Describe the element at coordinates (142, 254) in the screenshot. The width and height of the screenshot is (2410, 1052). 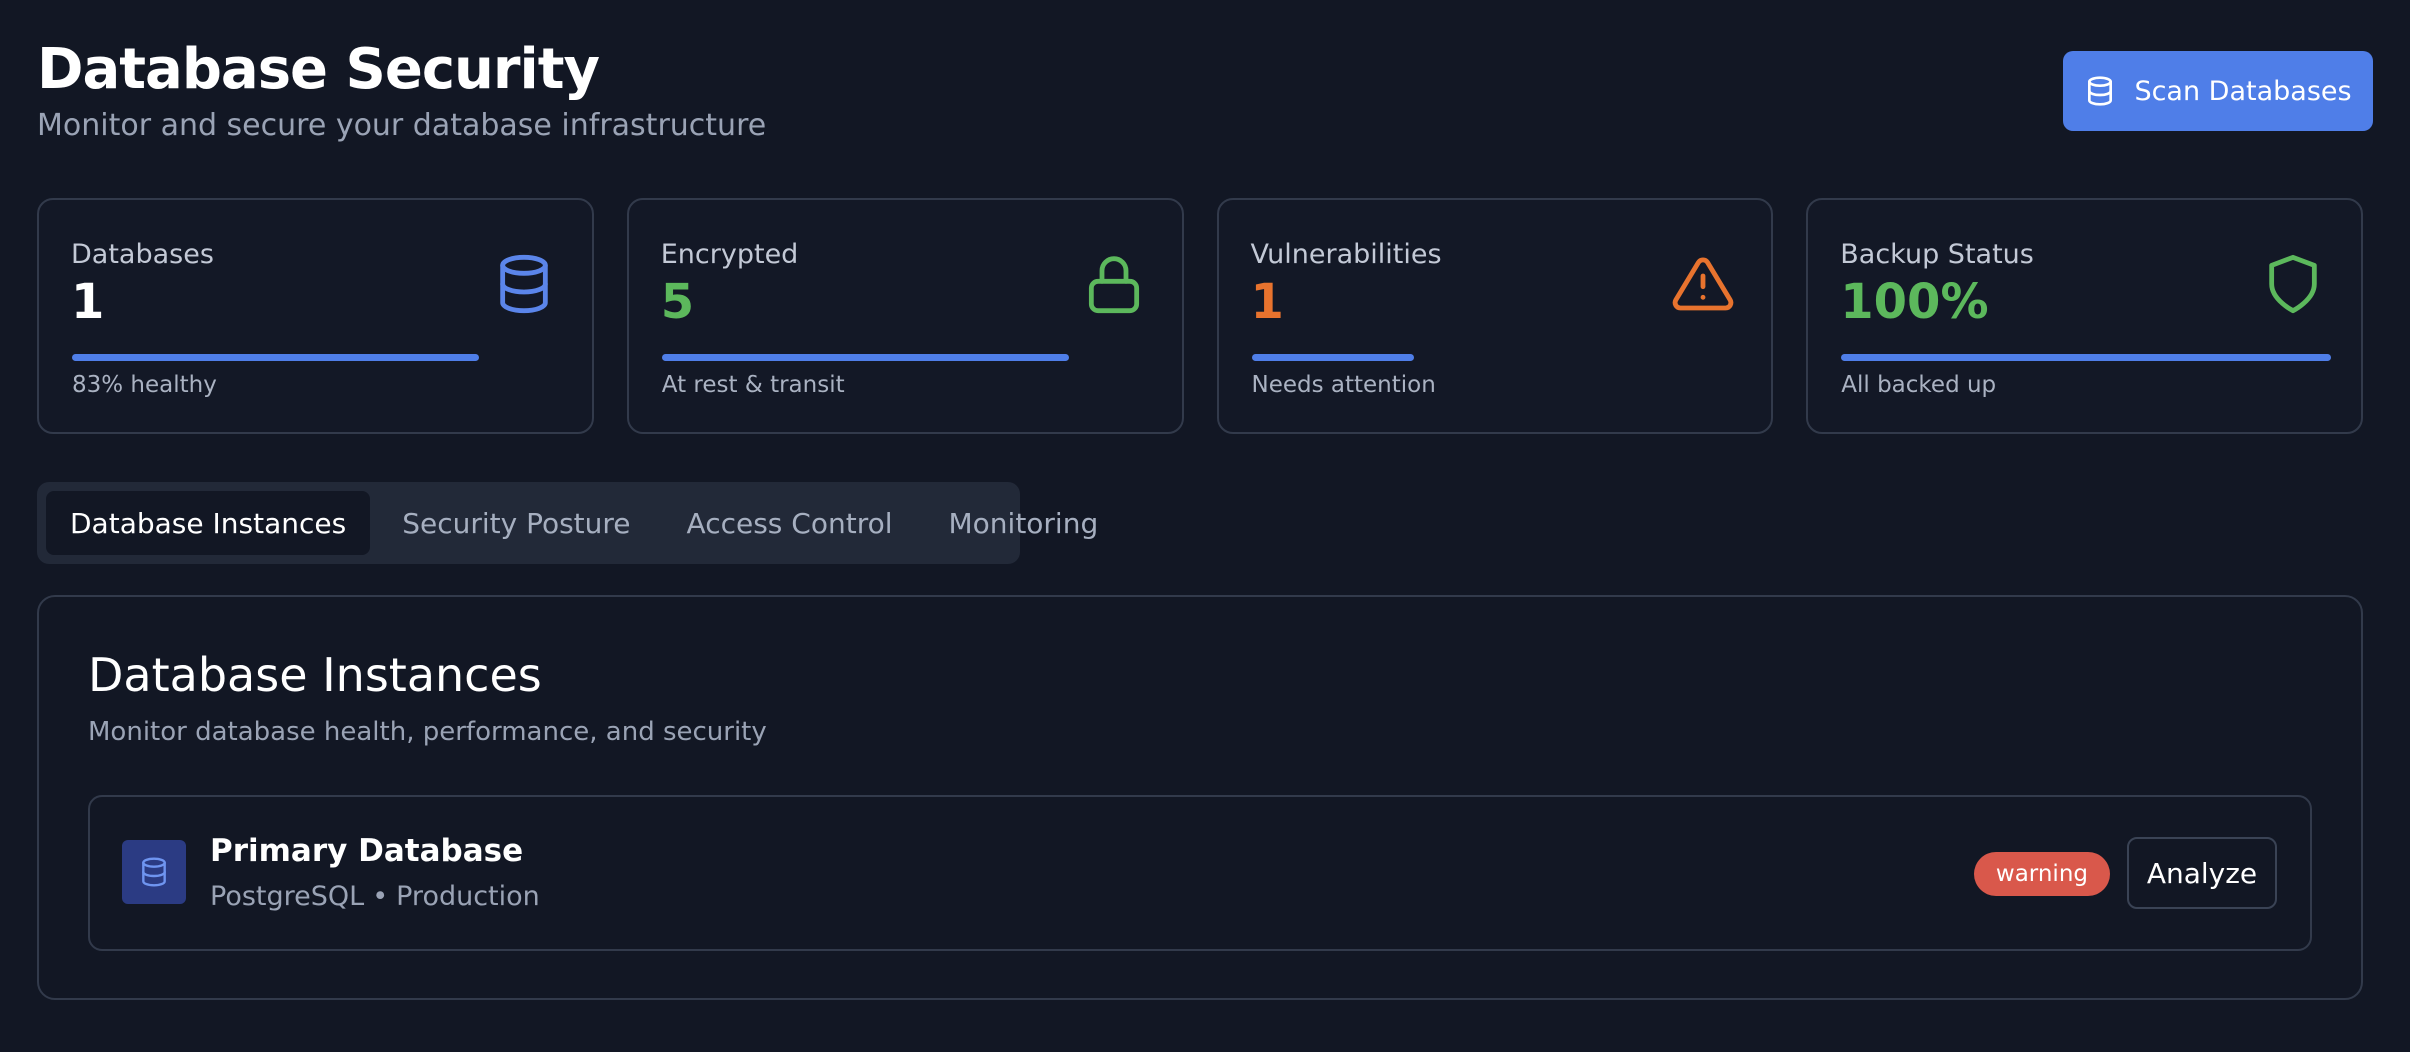
I see `stat-label: Databases` at that location.